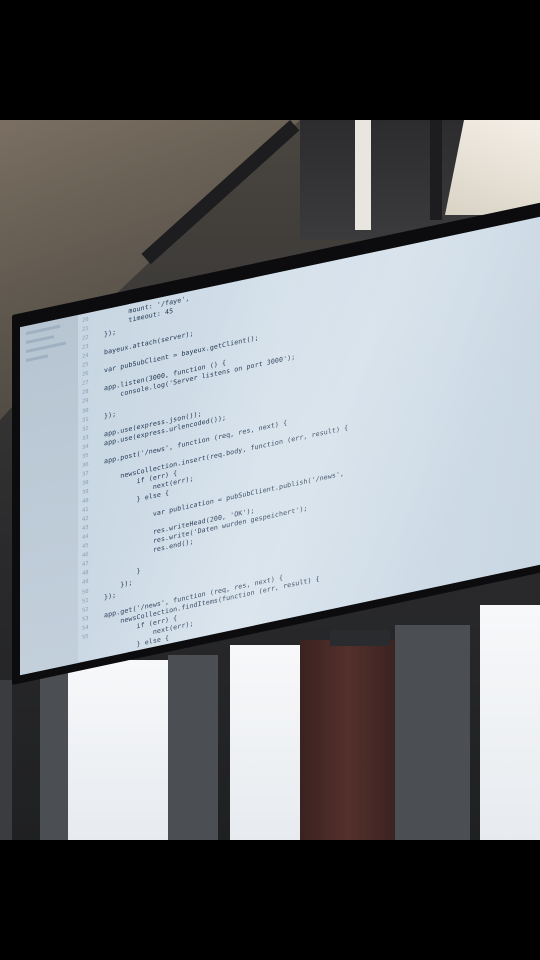 This screenshot has height=960, width=540. What do you see at coordinates (270, 60) in the screenshot?
I see `letterbox-top` at bounding box center [270, 60].